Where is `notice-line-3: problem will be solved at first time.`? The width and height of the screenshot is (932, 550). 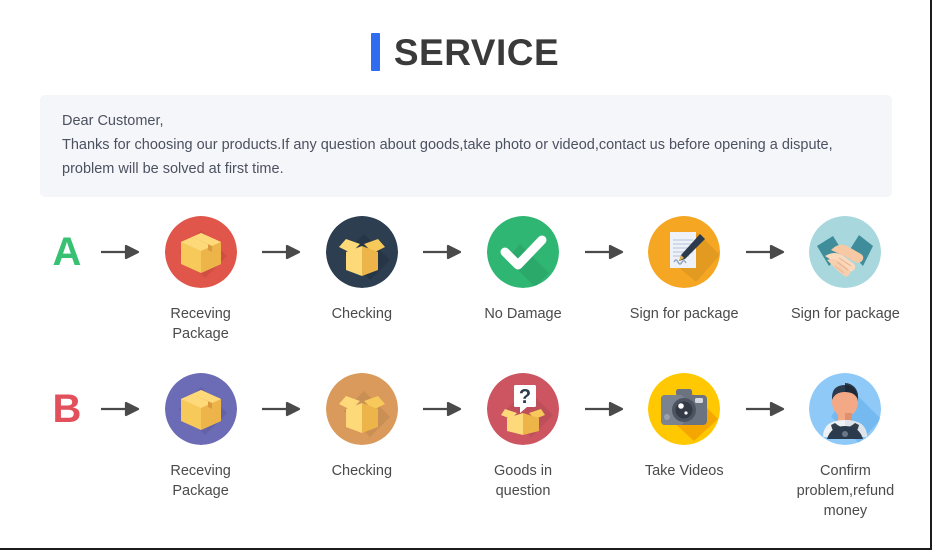
notice-line-3: problem will be solved at first time. is located at coordinates (173, 169).